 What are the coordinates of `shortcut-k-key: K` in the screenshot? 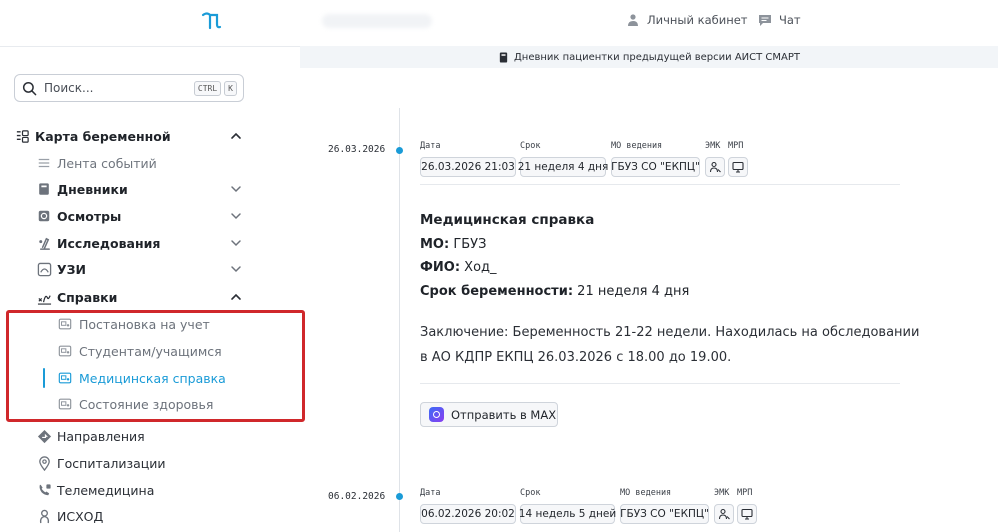 It's located at (230, 88).